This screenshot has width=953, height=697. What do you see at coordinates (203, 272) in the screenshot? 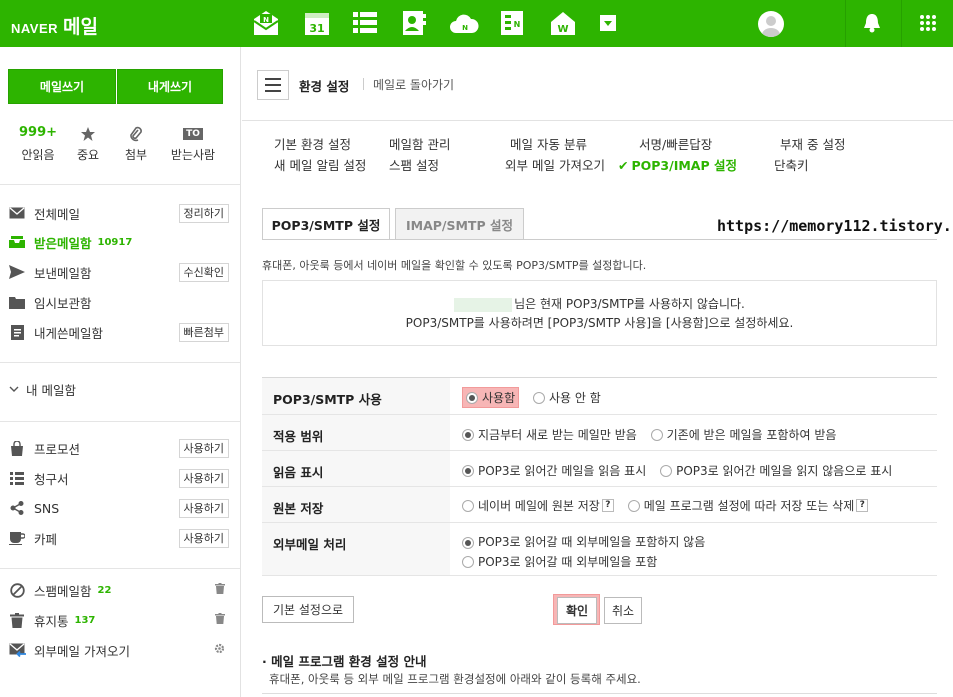
I see `read-receipt-button: 수신확인` at bounding box center [203, 272].